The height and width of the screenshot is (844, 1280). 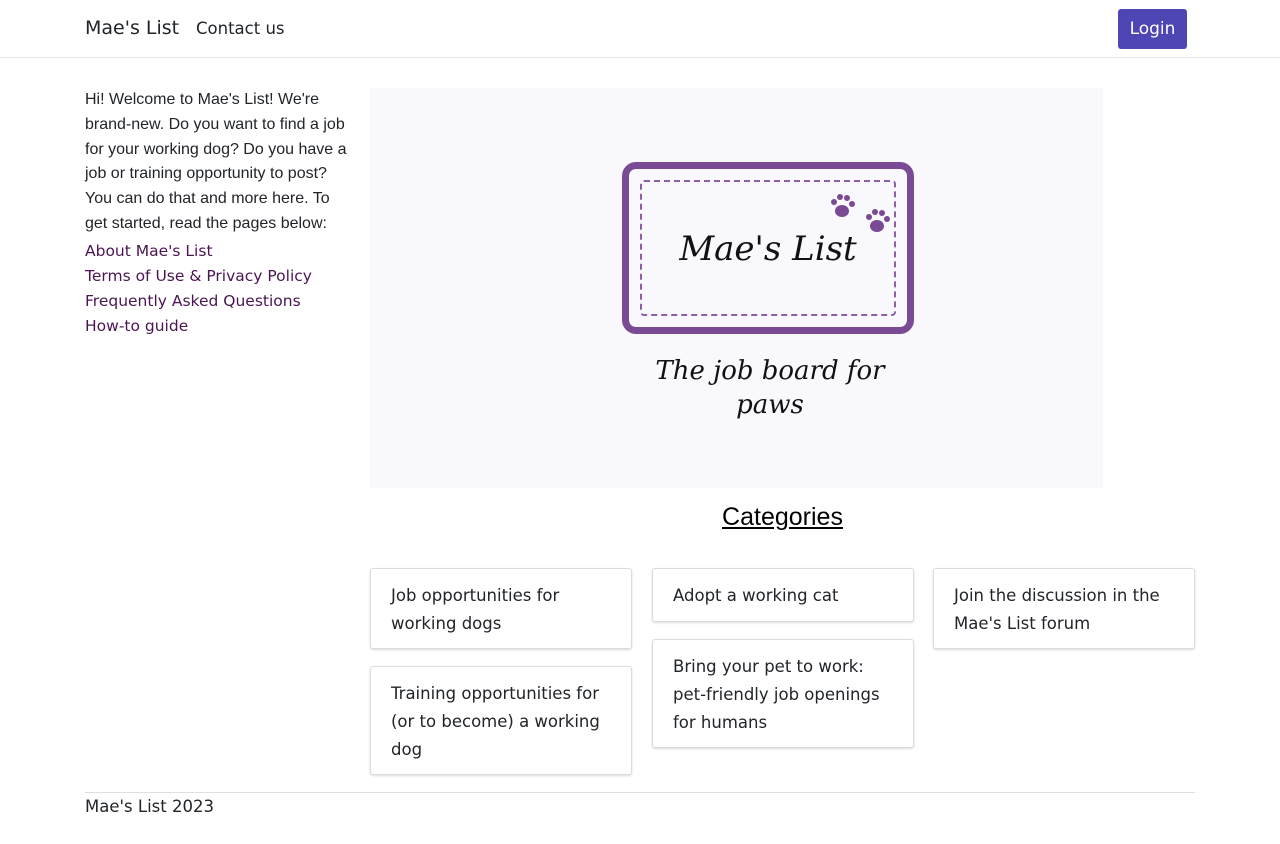 What do you see at coordinates (640, 792) in the screenshot?
I see `footer-divider` at bounding box center [640, 792].